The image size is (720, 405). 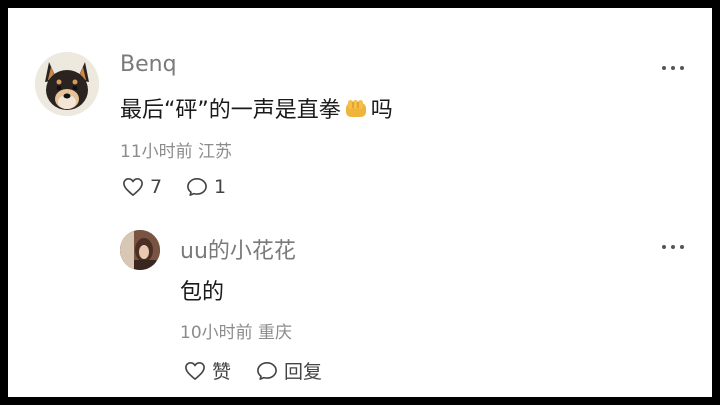 I want to click on reply-username: uu的小花花, so click(x=238, y=249).